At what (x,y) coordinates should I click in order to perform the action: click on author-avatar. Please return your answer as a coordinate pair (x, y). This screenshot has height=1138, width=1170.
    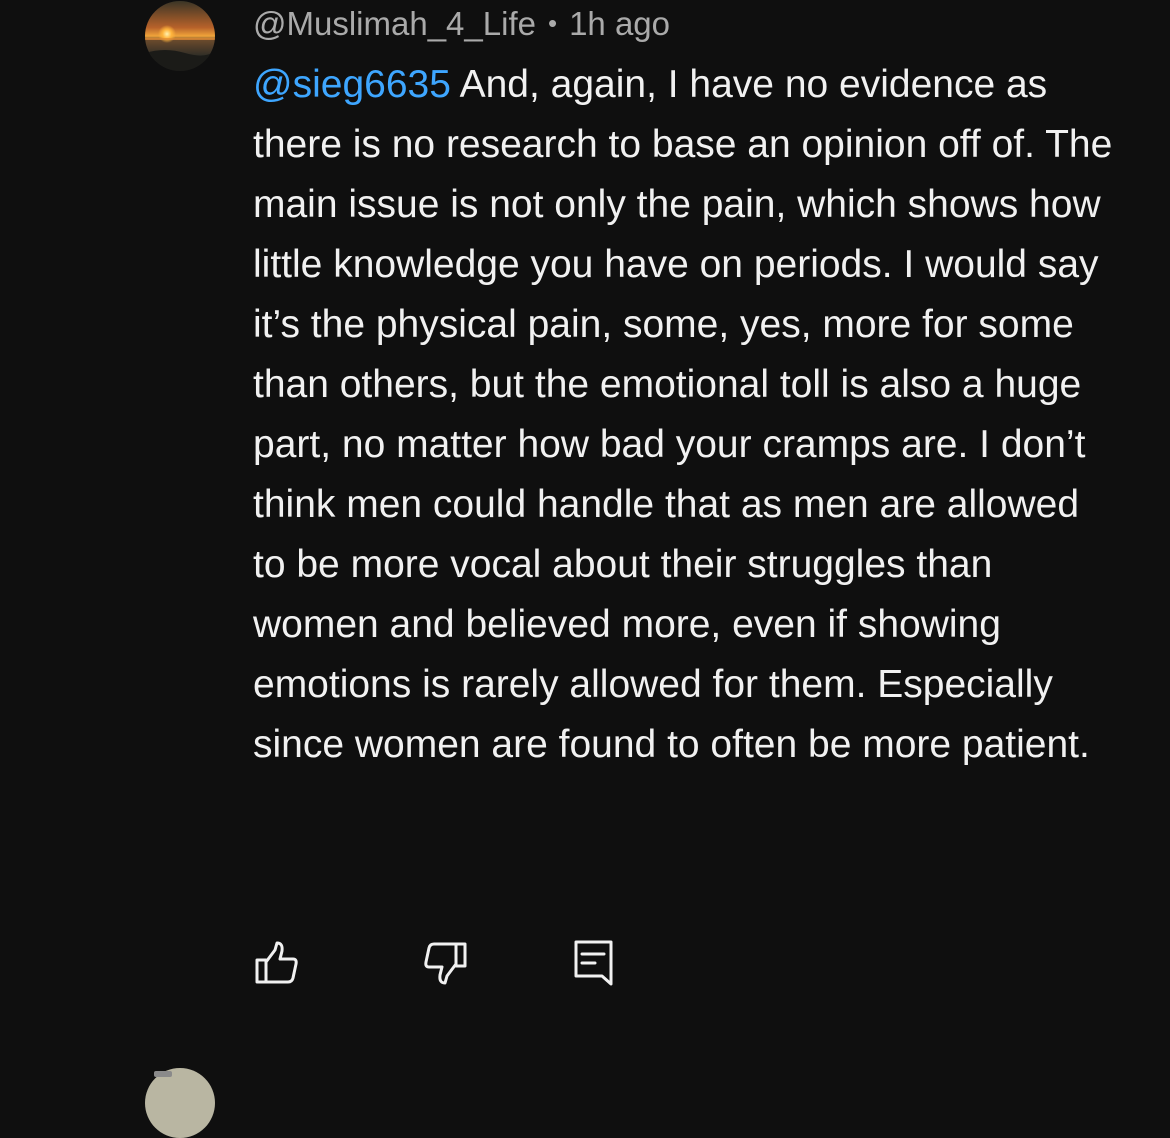
    Looking at the image, I should click on (180, 36).